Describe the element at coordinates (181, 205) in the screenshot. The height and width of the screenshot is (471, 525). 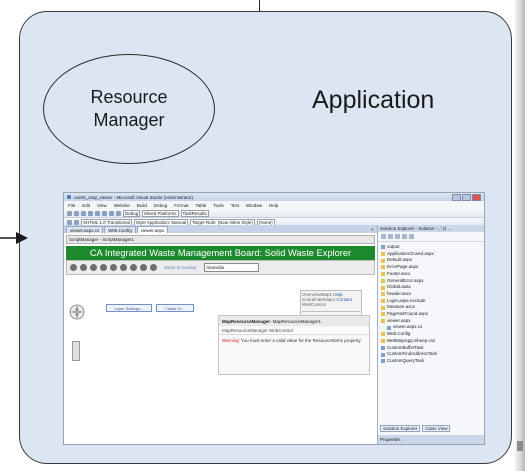
I see `menu-format: Format` at that location.